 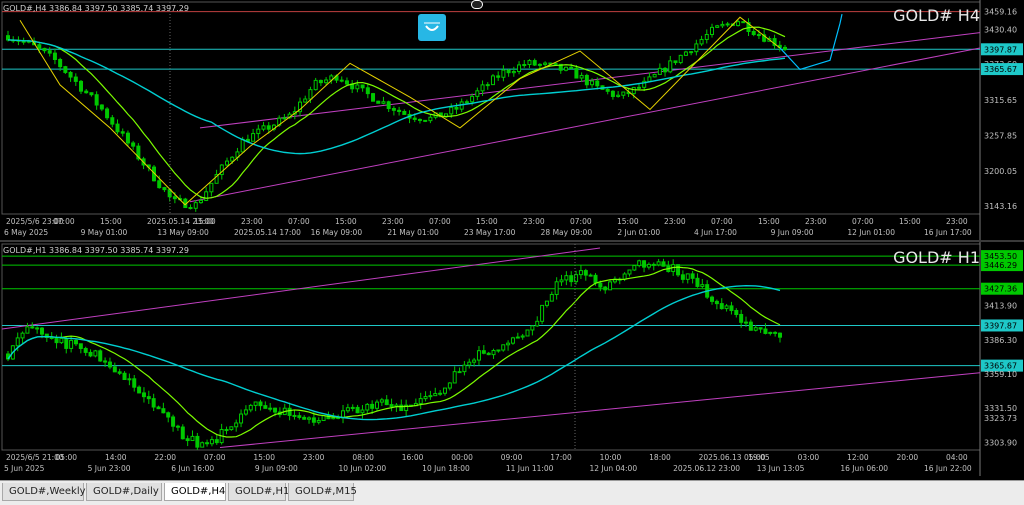 What do you see at coordinates (948, 232) in the screenshot?
I see `date-axis-label: 16 Jun 17:00` at bounding box center [948, 232].